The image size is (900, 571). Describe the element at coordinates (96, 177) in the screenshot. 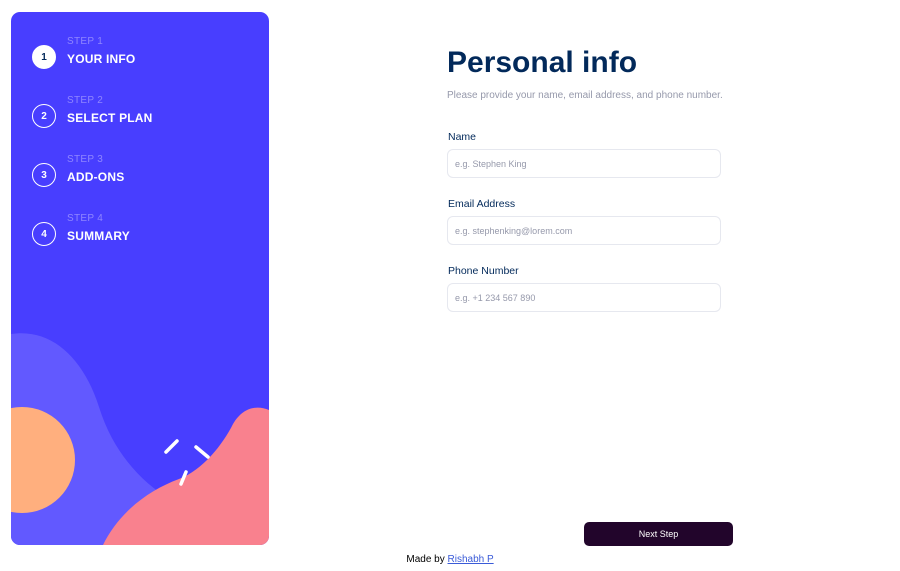

I see `step-title: ADD-ONS` at that location.